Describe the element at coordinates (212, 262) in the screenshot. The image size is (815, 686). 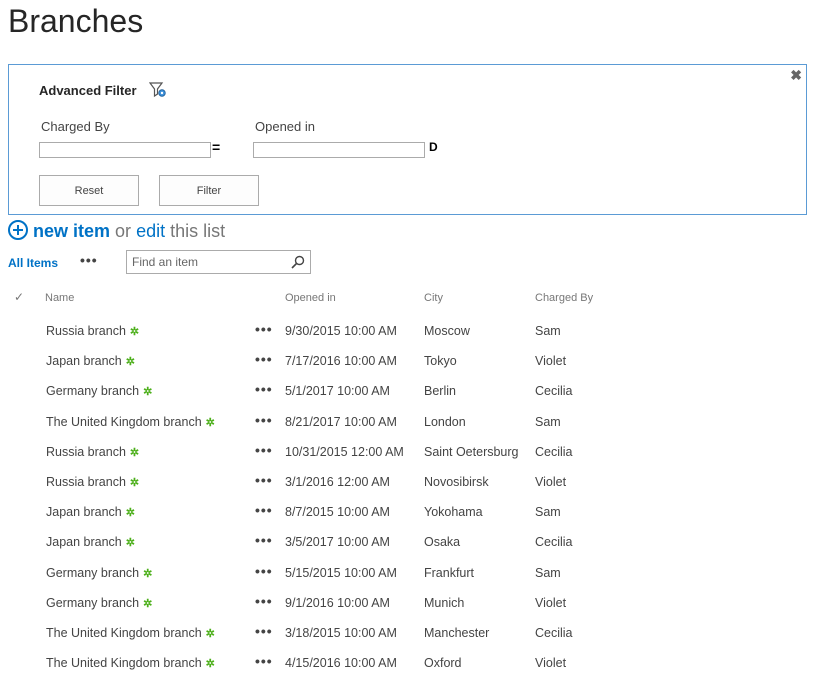
I see `search-input` at that location.